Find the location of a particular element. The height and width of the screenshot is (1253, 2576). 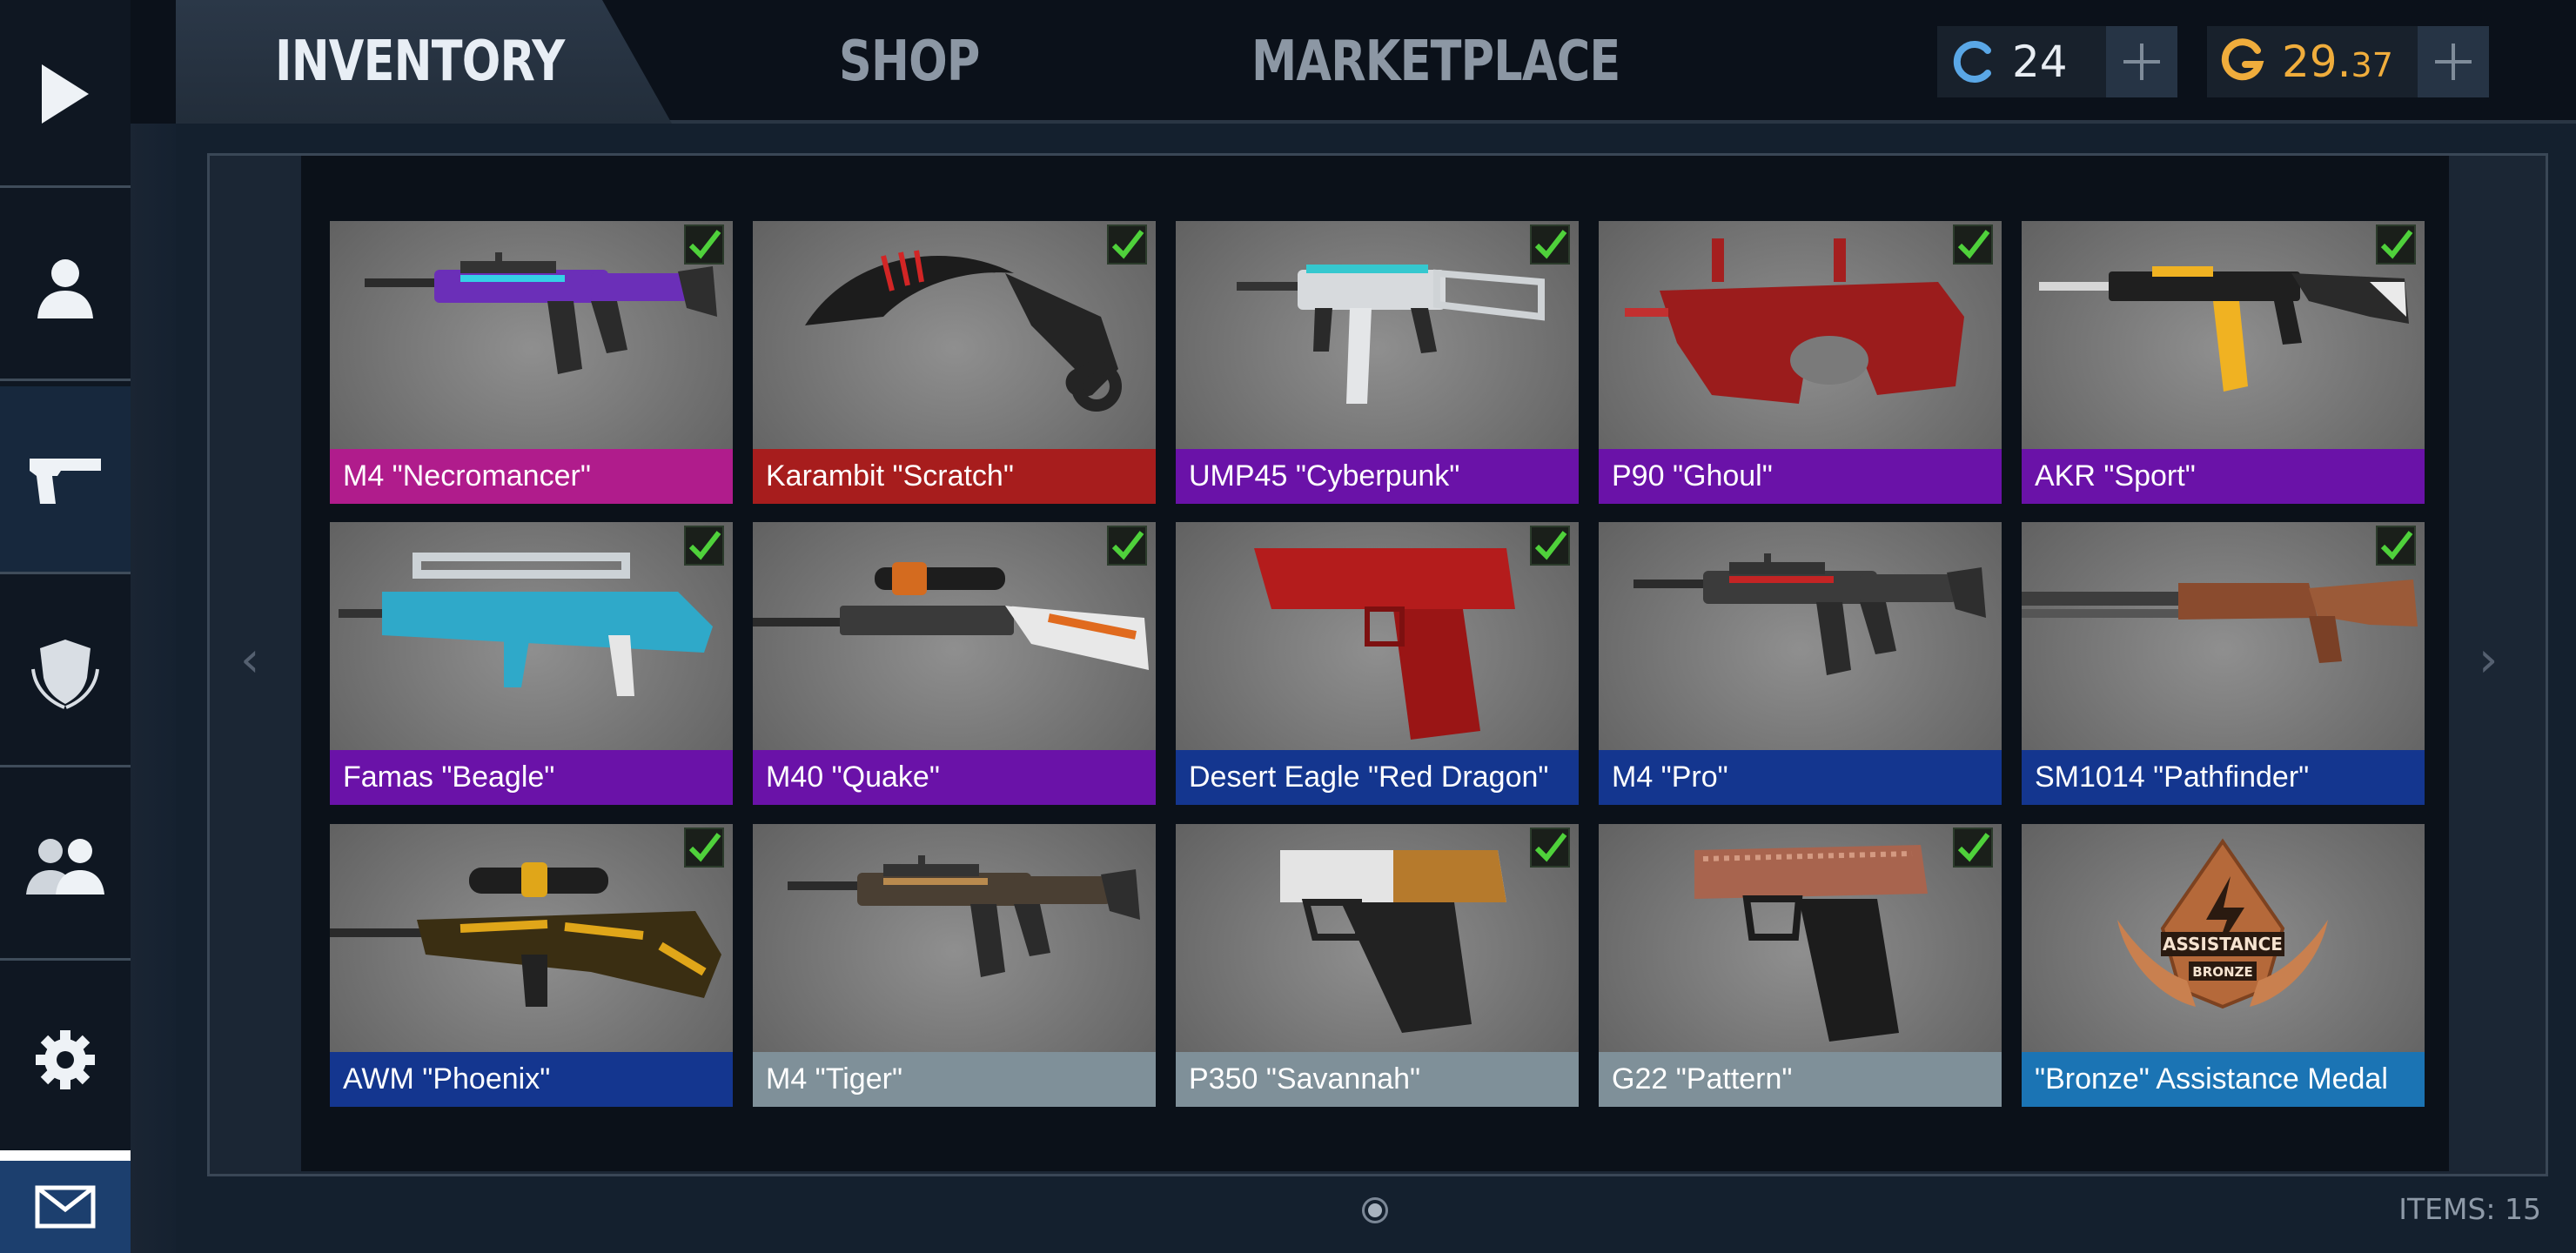

sidebar-item-settings is located at coordinates (65, 1060).